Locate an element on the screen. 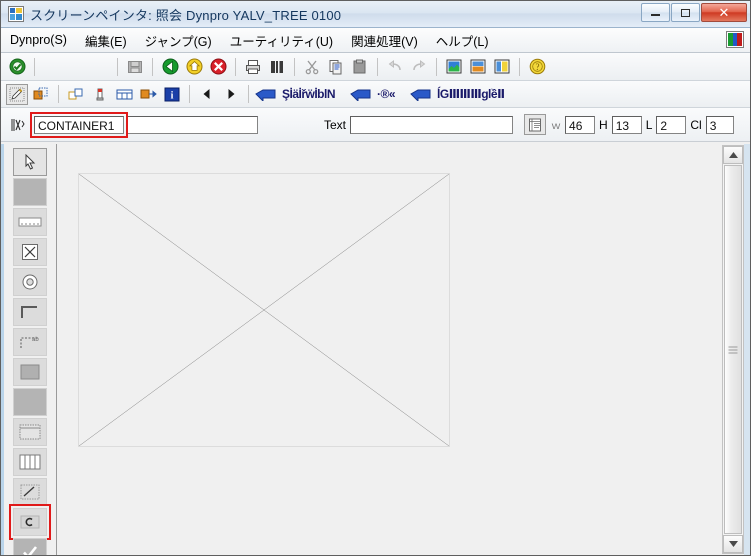  text-label: Text is located at coordinates (335, 124).